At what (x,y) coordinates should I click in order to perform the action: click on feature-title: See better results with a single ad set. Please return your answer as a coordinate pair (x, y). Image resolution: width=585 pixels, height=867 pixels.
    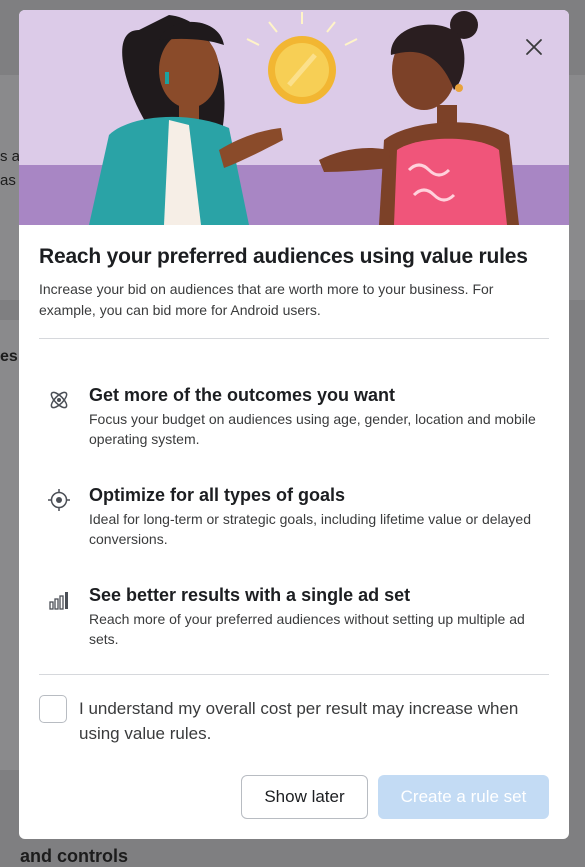
    Looking at the image, I should click on (250, 595).